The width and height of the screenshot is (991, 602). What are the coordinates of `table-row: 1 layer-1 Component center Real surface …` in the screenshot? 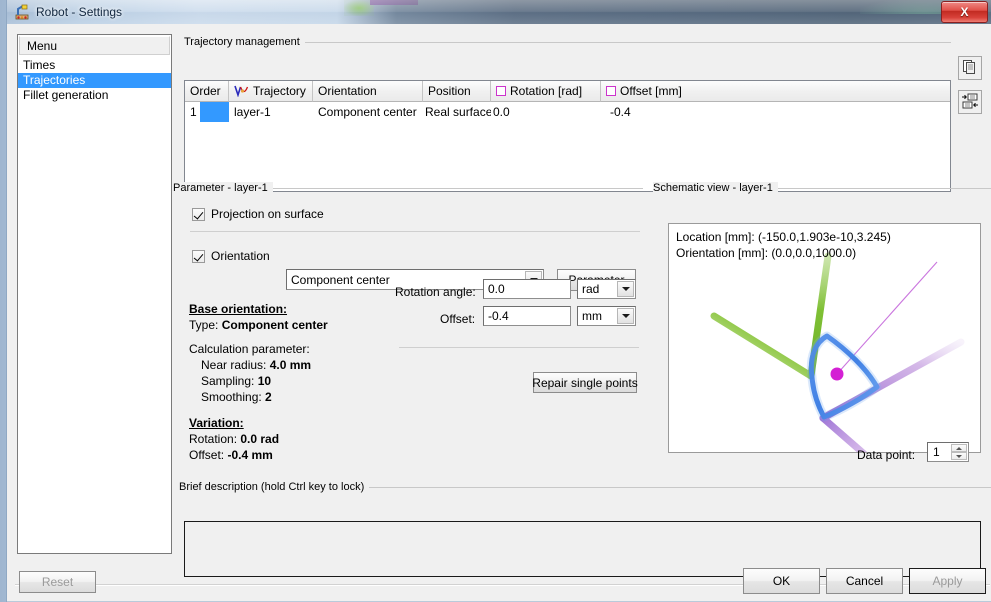 It's located at (567, 112).